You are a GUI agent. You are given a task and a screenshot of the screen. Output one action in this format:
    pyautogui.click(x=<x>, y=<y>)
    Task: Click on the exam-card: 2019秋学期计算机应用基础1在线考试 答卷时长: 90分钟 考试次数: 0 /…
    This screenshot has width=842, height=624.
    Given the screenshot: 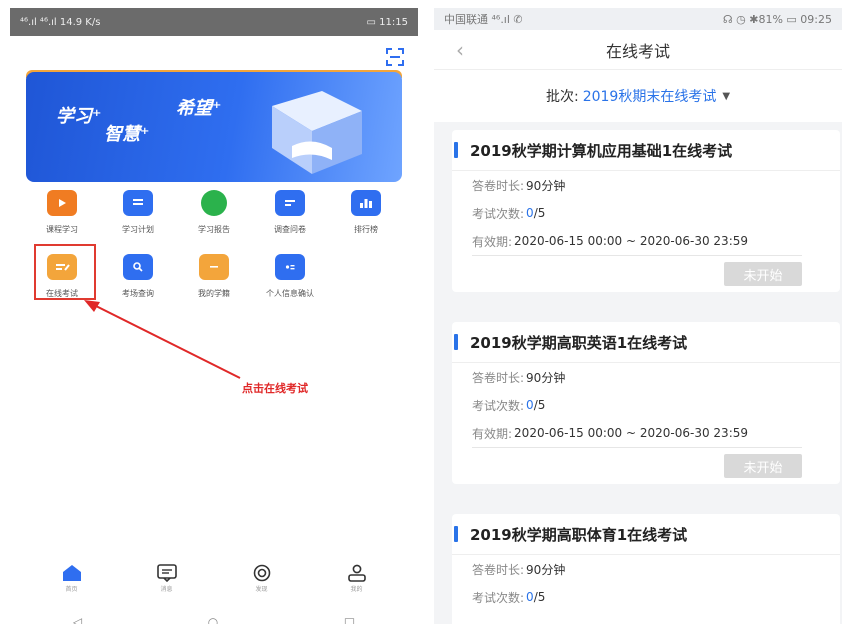 What is the action you would take?
    pyautogui.click(x=646, y=211)
    